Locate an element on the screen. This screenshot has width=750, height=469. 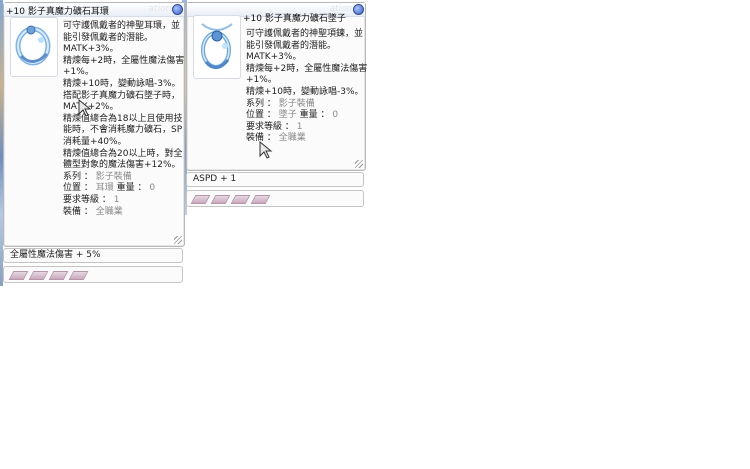
description-line: 可守護佩戴者的神聖項鍊，並 is located at coordinates (305, 34).